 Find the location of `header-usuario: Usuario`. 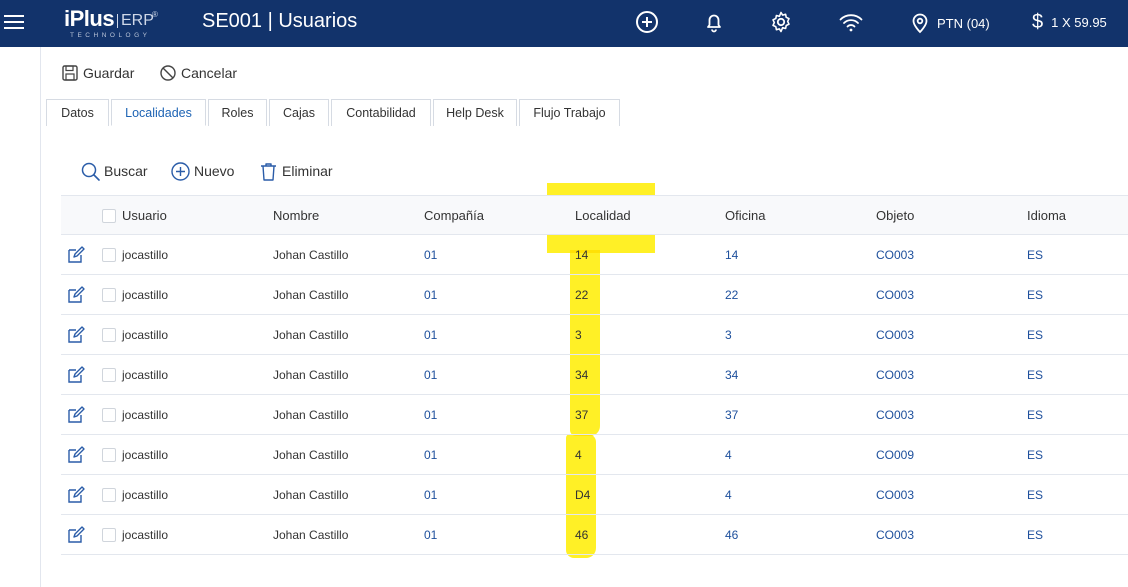

header-usuario: Usuario is located at coordinates (144, 216).